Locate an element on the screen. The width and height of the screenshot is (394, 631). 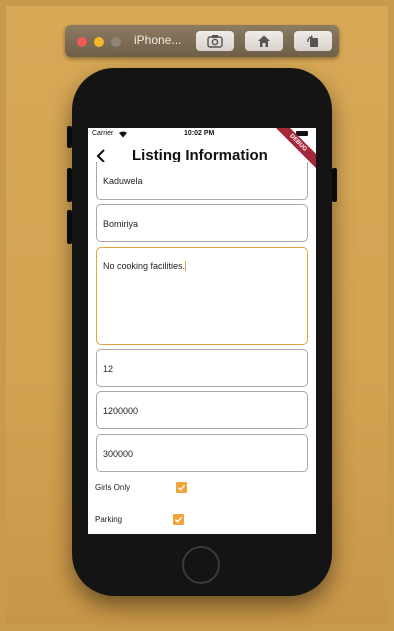
girls-only-row: Girls Only is located at coordinates (155, 488).